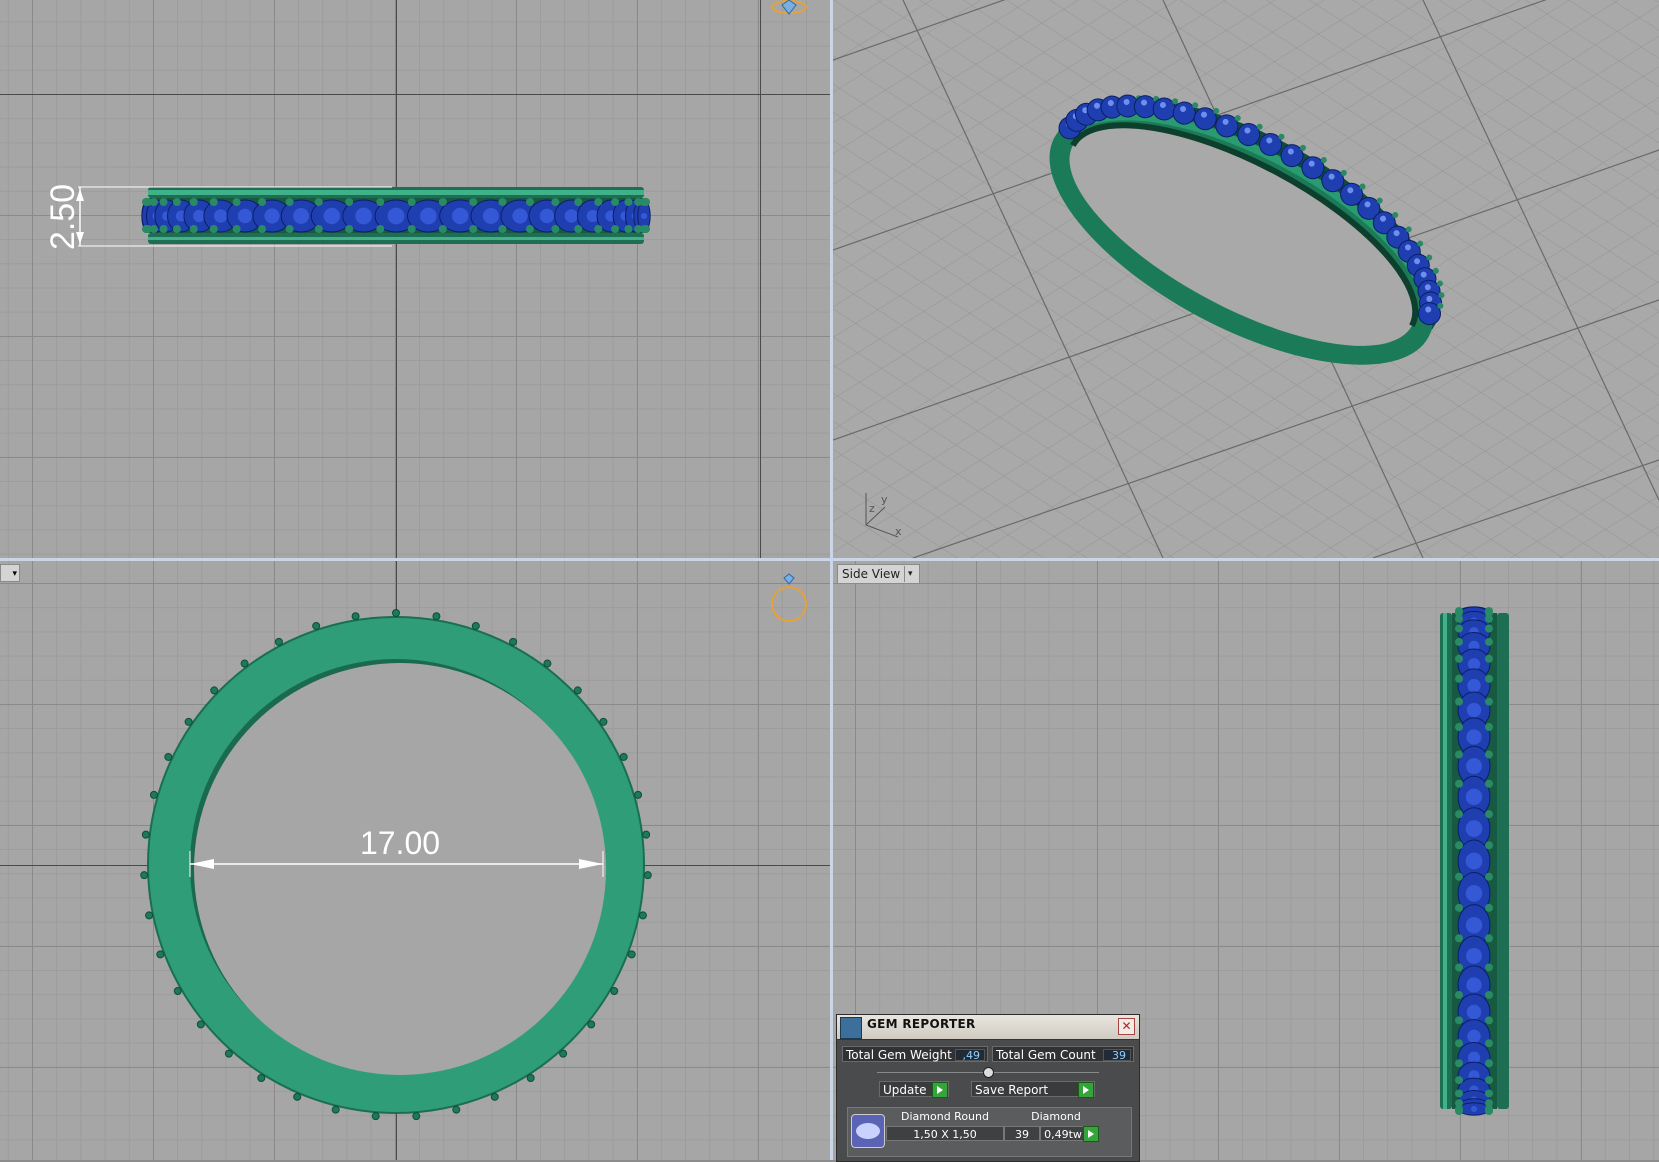 This screenshot has width=1659, height=1162. I want to click on viewport-divider-vertical, so click(831, 580).